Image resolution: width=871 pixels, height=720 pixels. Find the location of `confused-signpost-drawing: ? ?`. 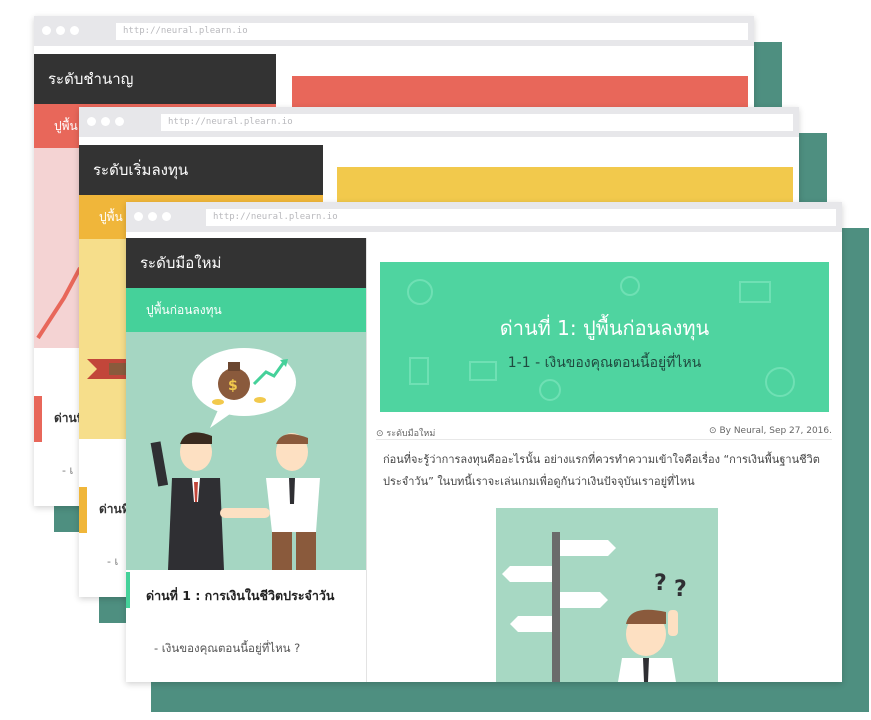

confused-signpost-drawing: ? ? is located at coordinates (594, 607).